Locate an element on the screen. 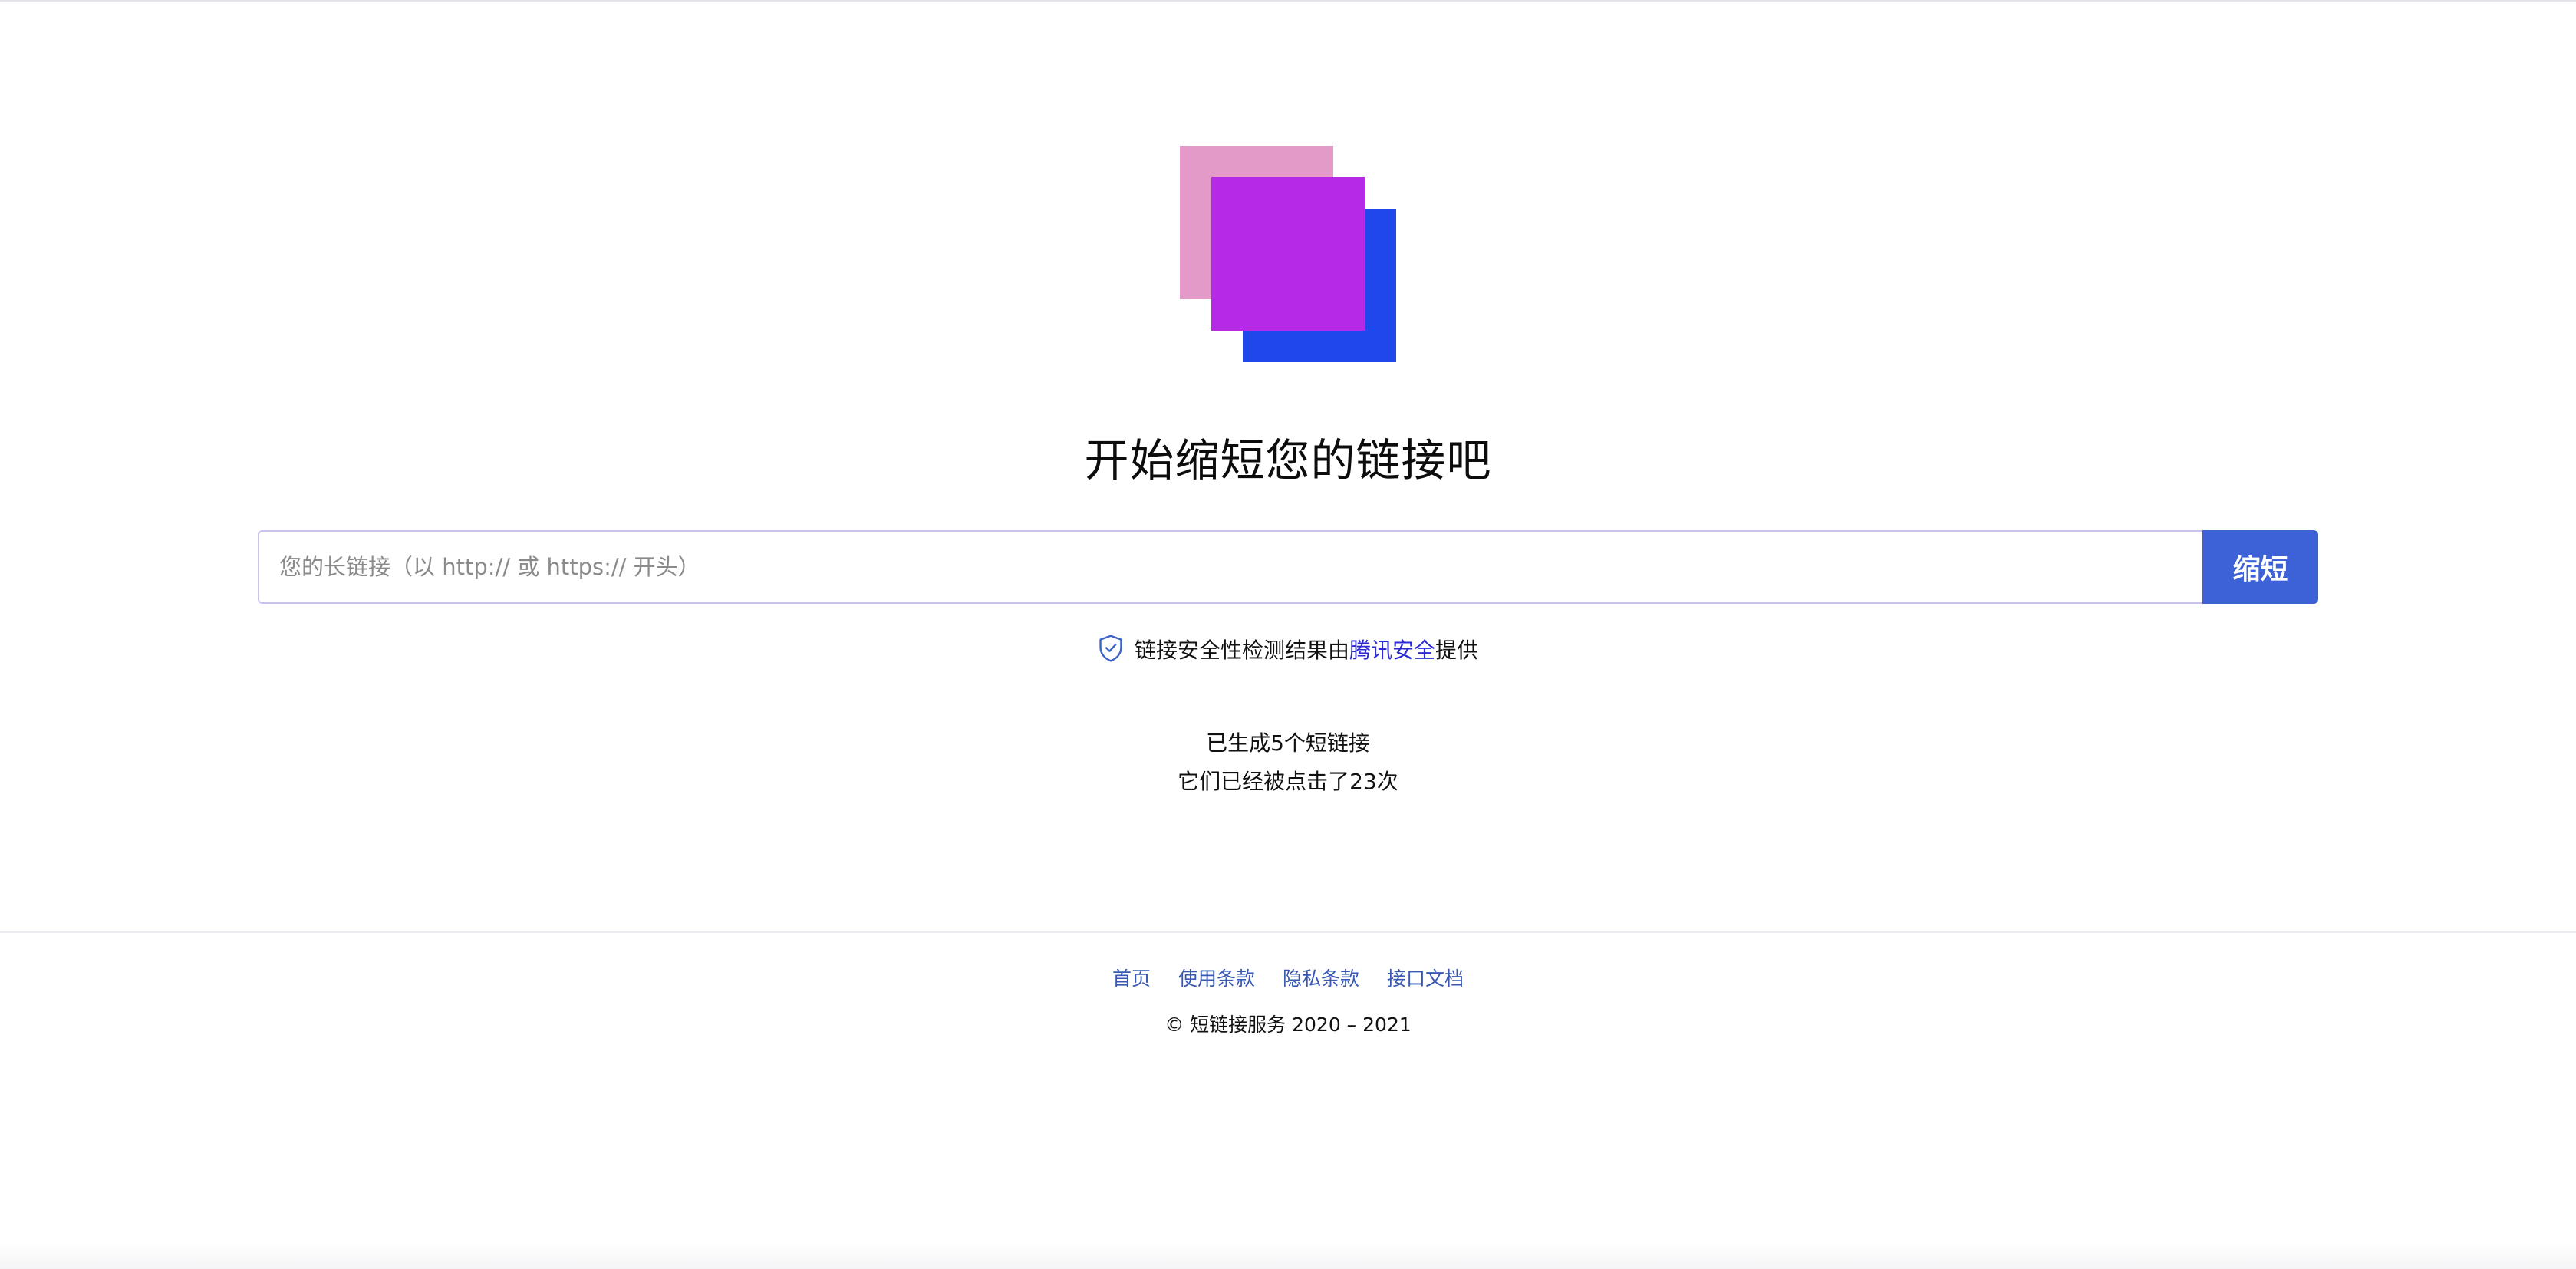  shorten-form: 缩短 is located at coordinates (1288, 567).